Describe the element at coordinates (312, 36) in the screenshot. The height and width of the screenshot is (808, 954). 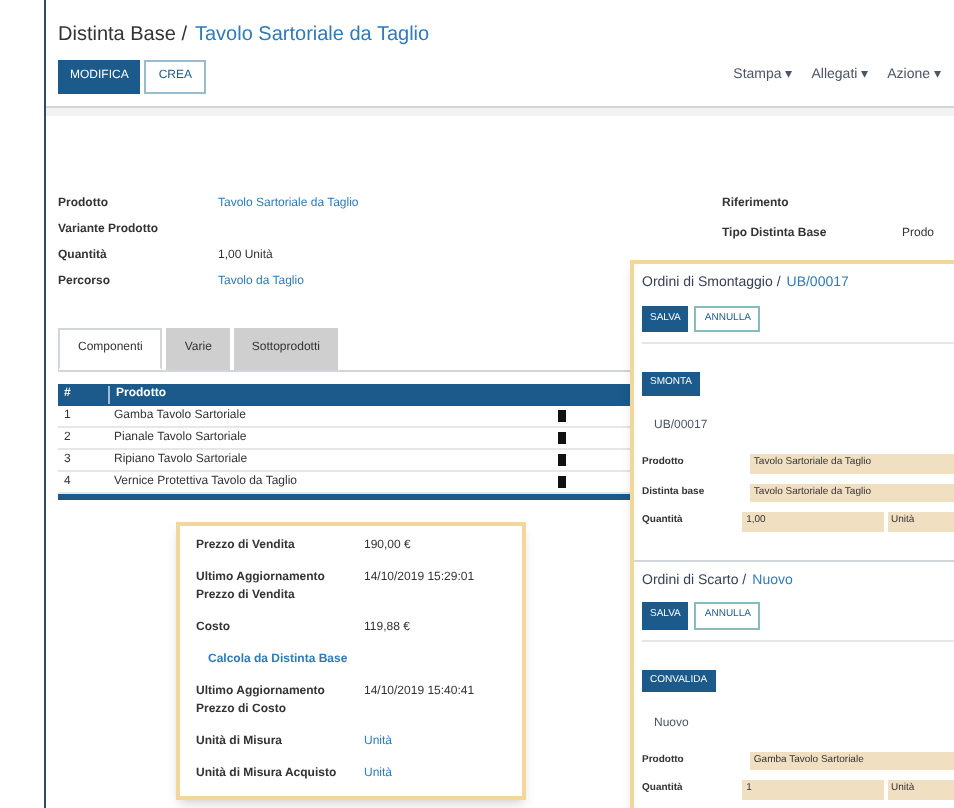
I see `breadcrumb-current: Tavolo Sartoriale da Taglio` at that location.